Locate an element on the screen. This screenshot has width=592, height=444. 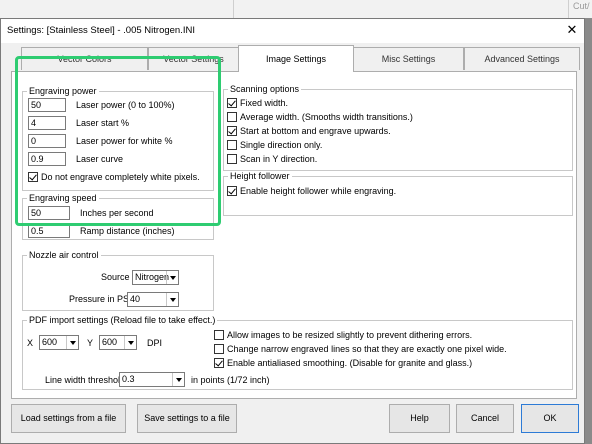
line-width-value: 0.3 is located at coordinates (128, 379).